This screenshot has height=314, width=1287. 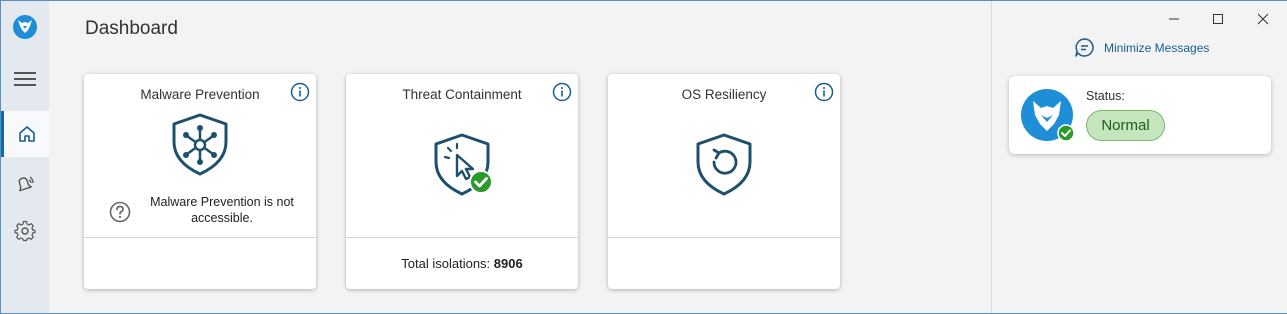 I want to click on minimize-window-button, so click(x=1174, y=19).